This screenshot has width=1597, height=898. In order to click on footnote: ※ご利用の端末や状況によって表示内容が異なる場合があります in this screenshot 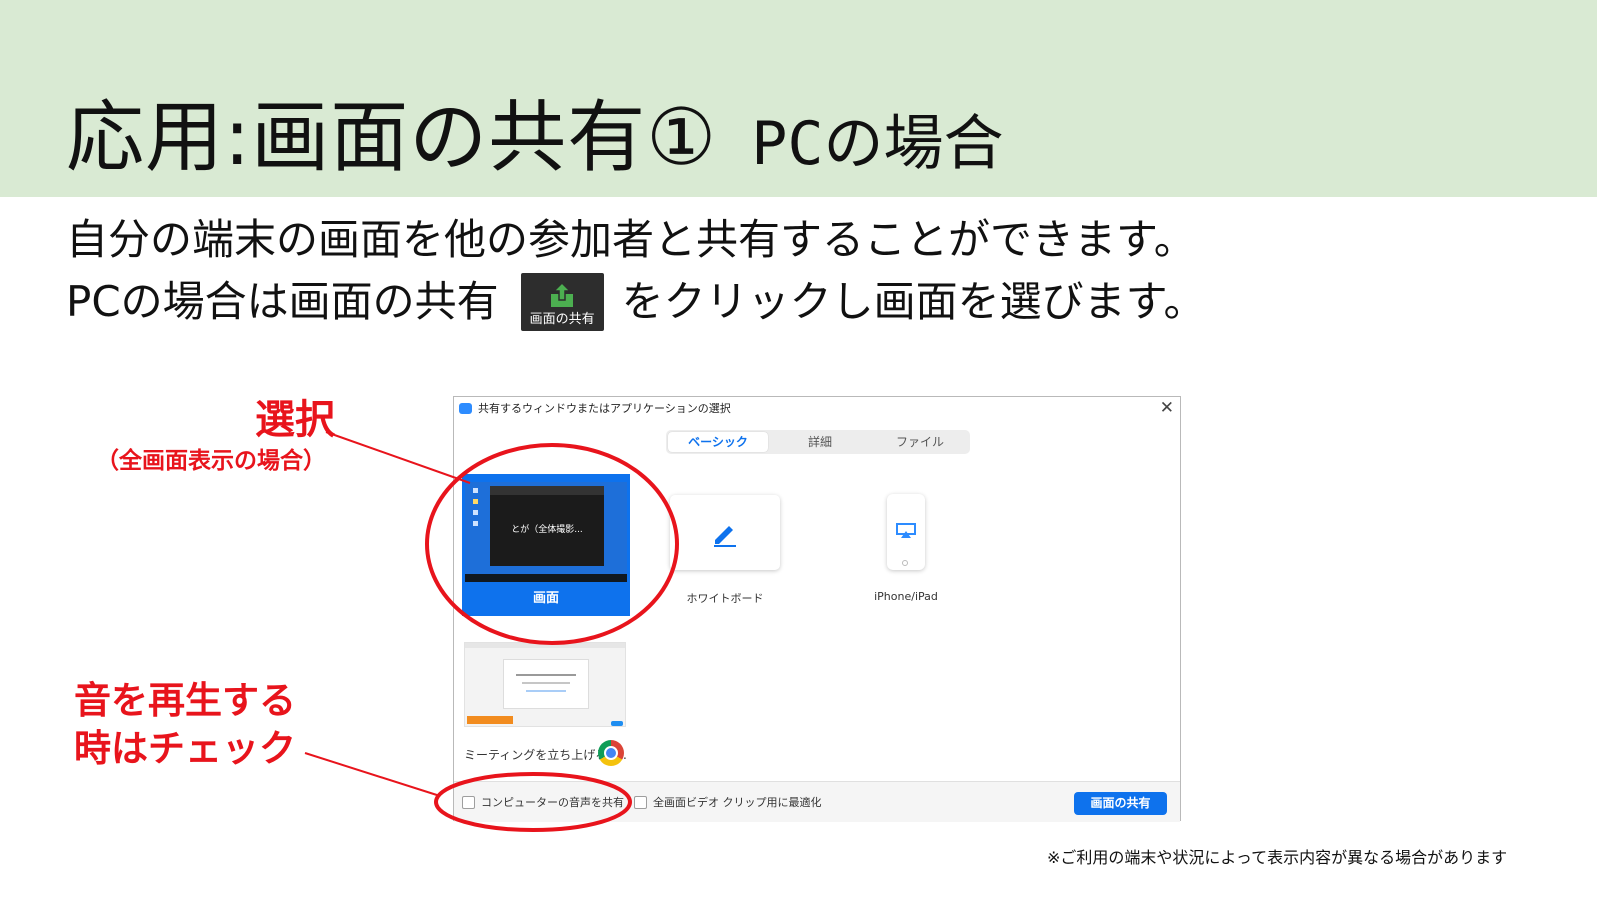, I will do `click(1277, 857)`.